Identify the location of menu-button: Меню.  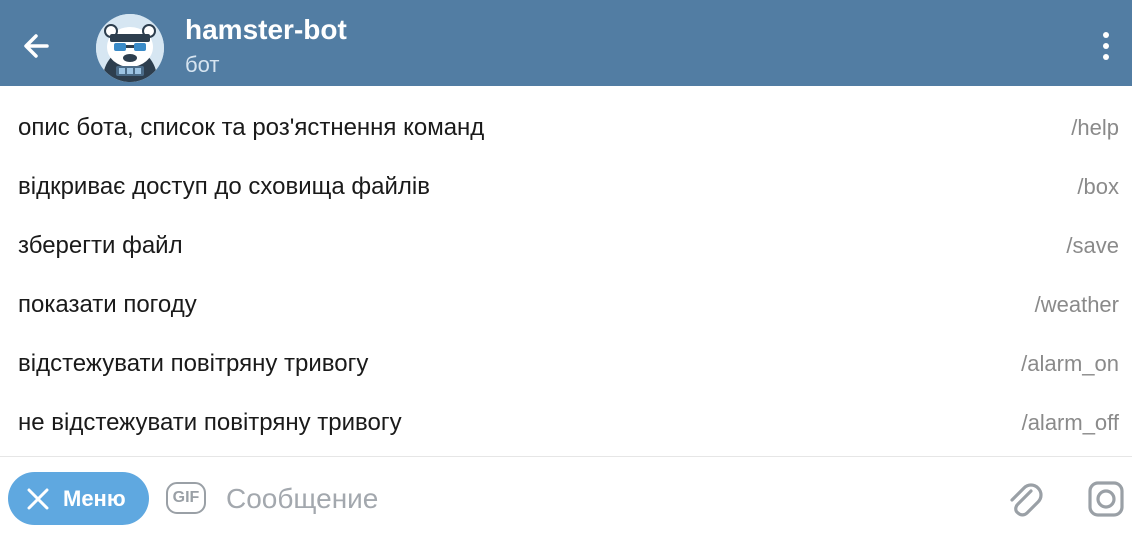
(78, 498).